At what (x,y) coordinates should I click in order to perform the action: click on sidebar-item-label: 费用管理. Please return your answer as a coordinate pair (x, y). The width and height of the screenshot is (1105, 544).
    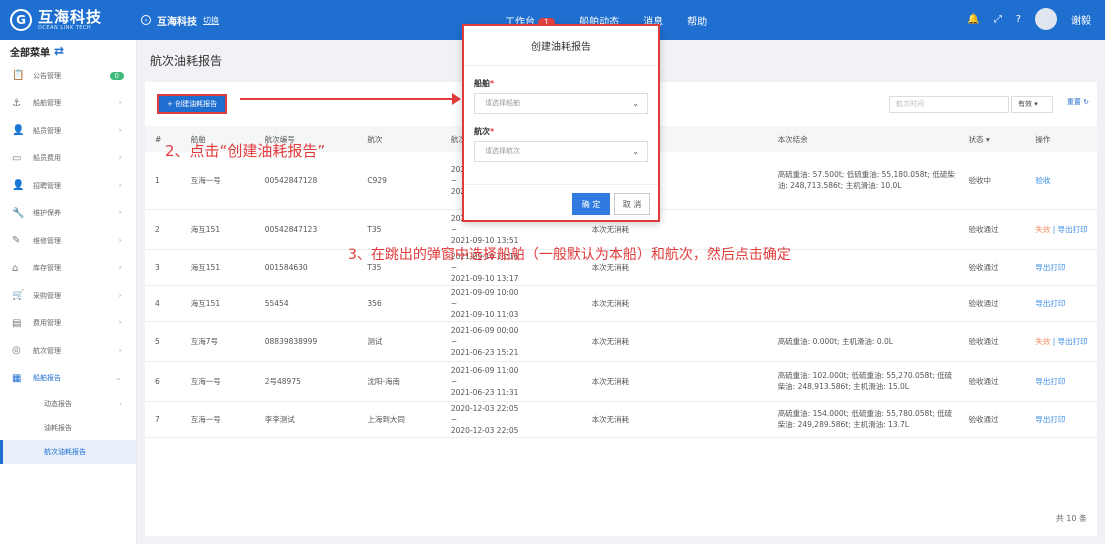
    Looking at the image, I should click on (47, 323).